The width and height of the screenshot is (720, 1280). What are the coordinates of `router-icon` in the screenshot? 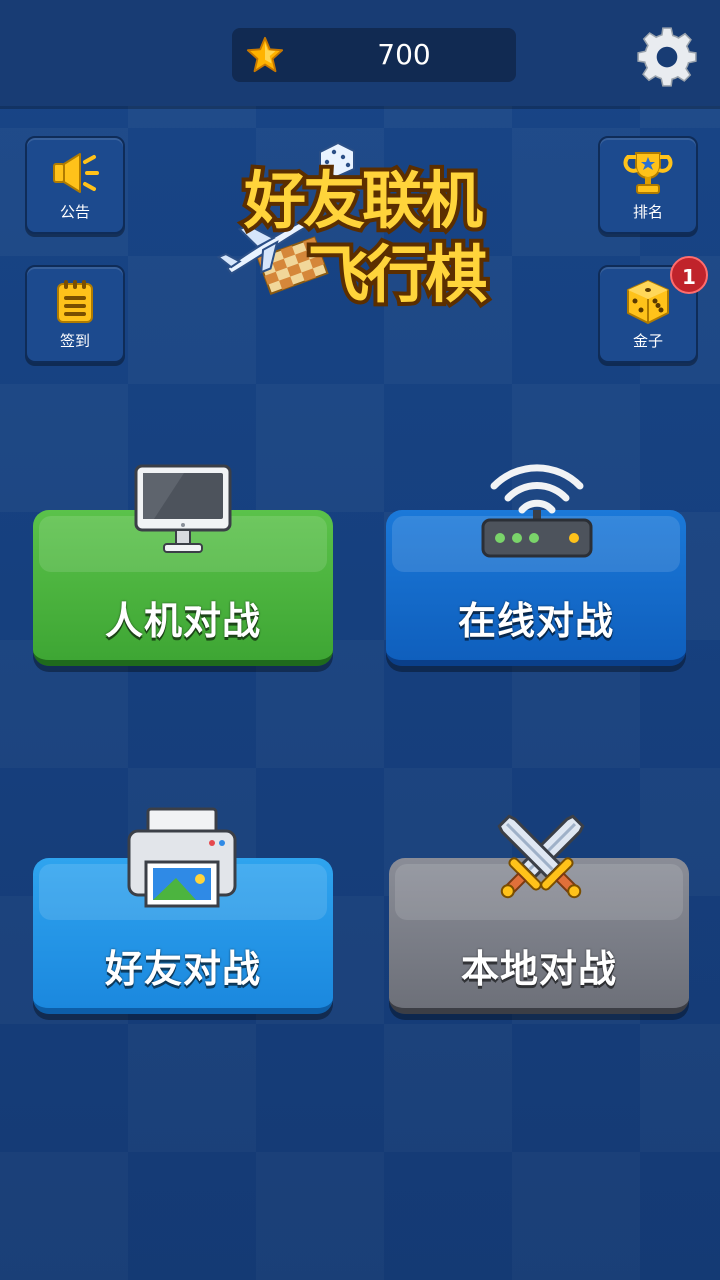 It's located at (537, 511).